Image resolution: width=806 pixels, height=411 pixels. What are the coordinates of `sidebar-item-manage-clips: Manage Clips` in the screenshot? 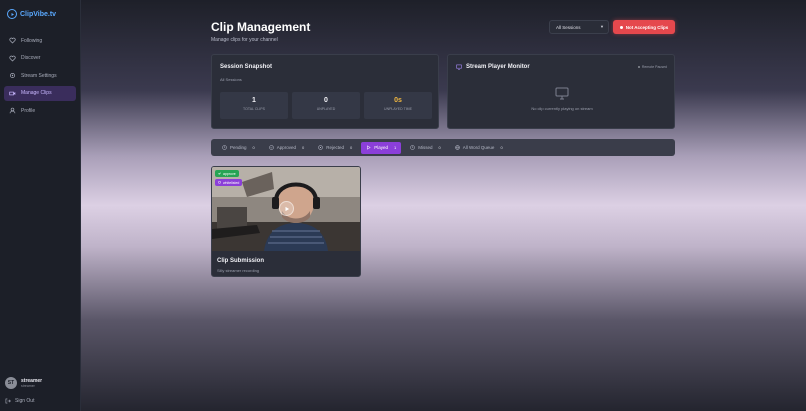 It's located at (40, 93).